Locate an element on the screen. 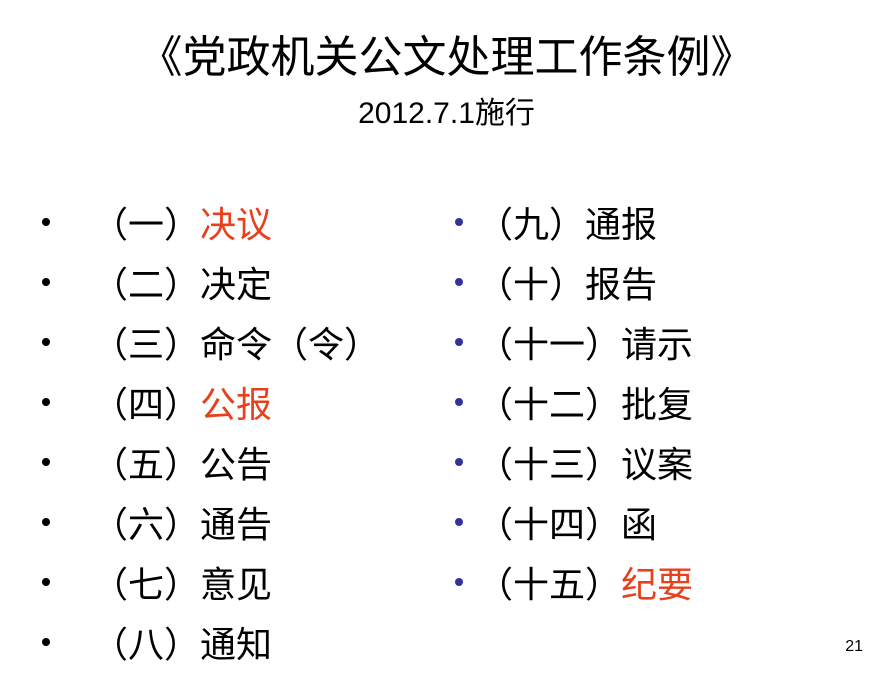  item-name: 决定 is located at coordinates (236, 285).